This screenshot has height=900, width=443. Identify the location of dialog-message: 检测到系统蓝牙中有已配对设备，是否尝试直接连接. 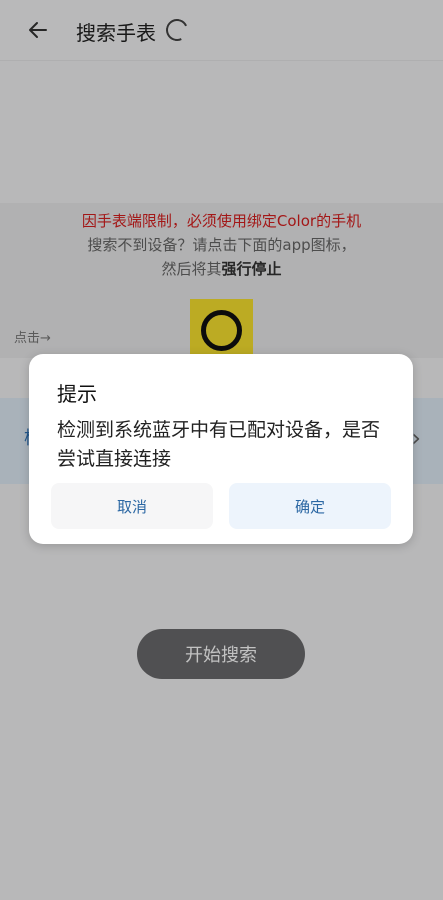
(219, 444).